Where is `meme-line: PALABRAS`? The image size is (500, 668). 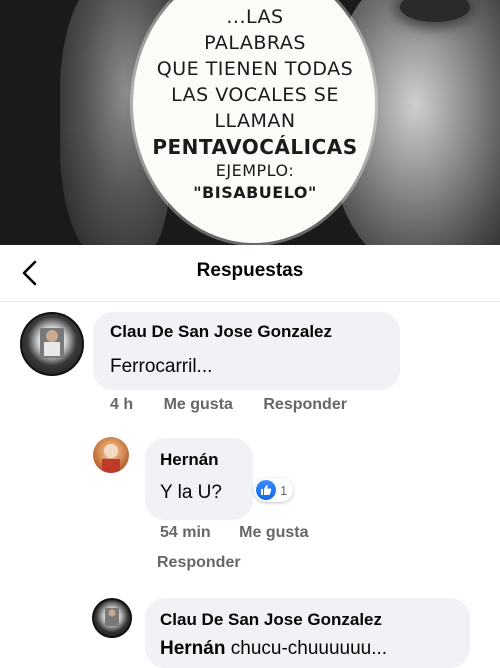
meme-line: PALABRAS is located at coordinates (255, 43).